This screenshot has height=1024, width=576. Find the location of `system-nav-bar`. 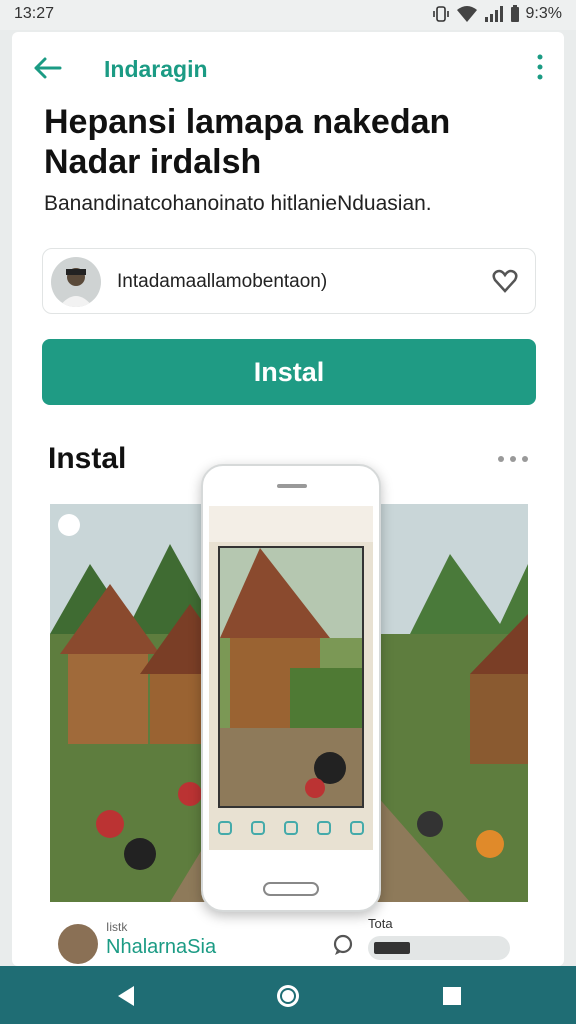

system-nav-bar is located at coordinates (288, 995).